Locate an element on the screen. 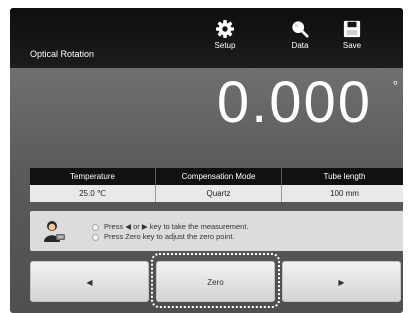 The height and width of the screenshot is (313, 411). setup-label: Setup is located at coordinates (225, 45).